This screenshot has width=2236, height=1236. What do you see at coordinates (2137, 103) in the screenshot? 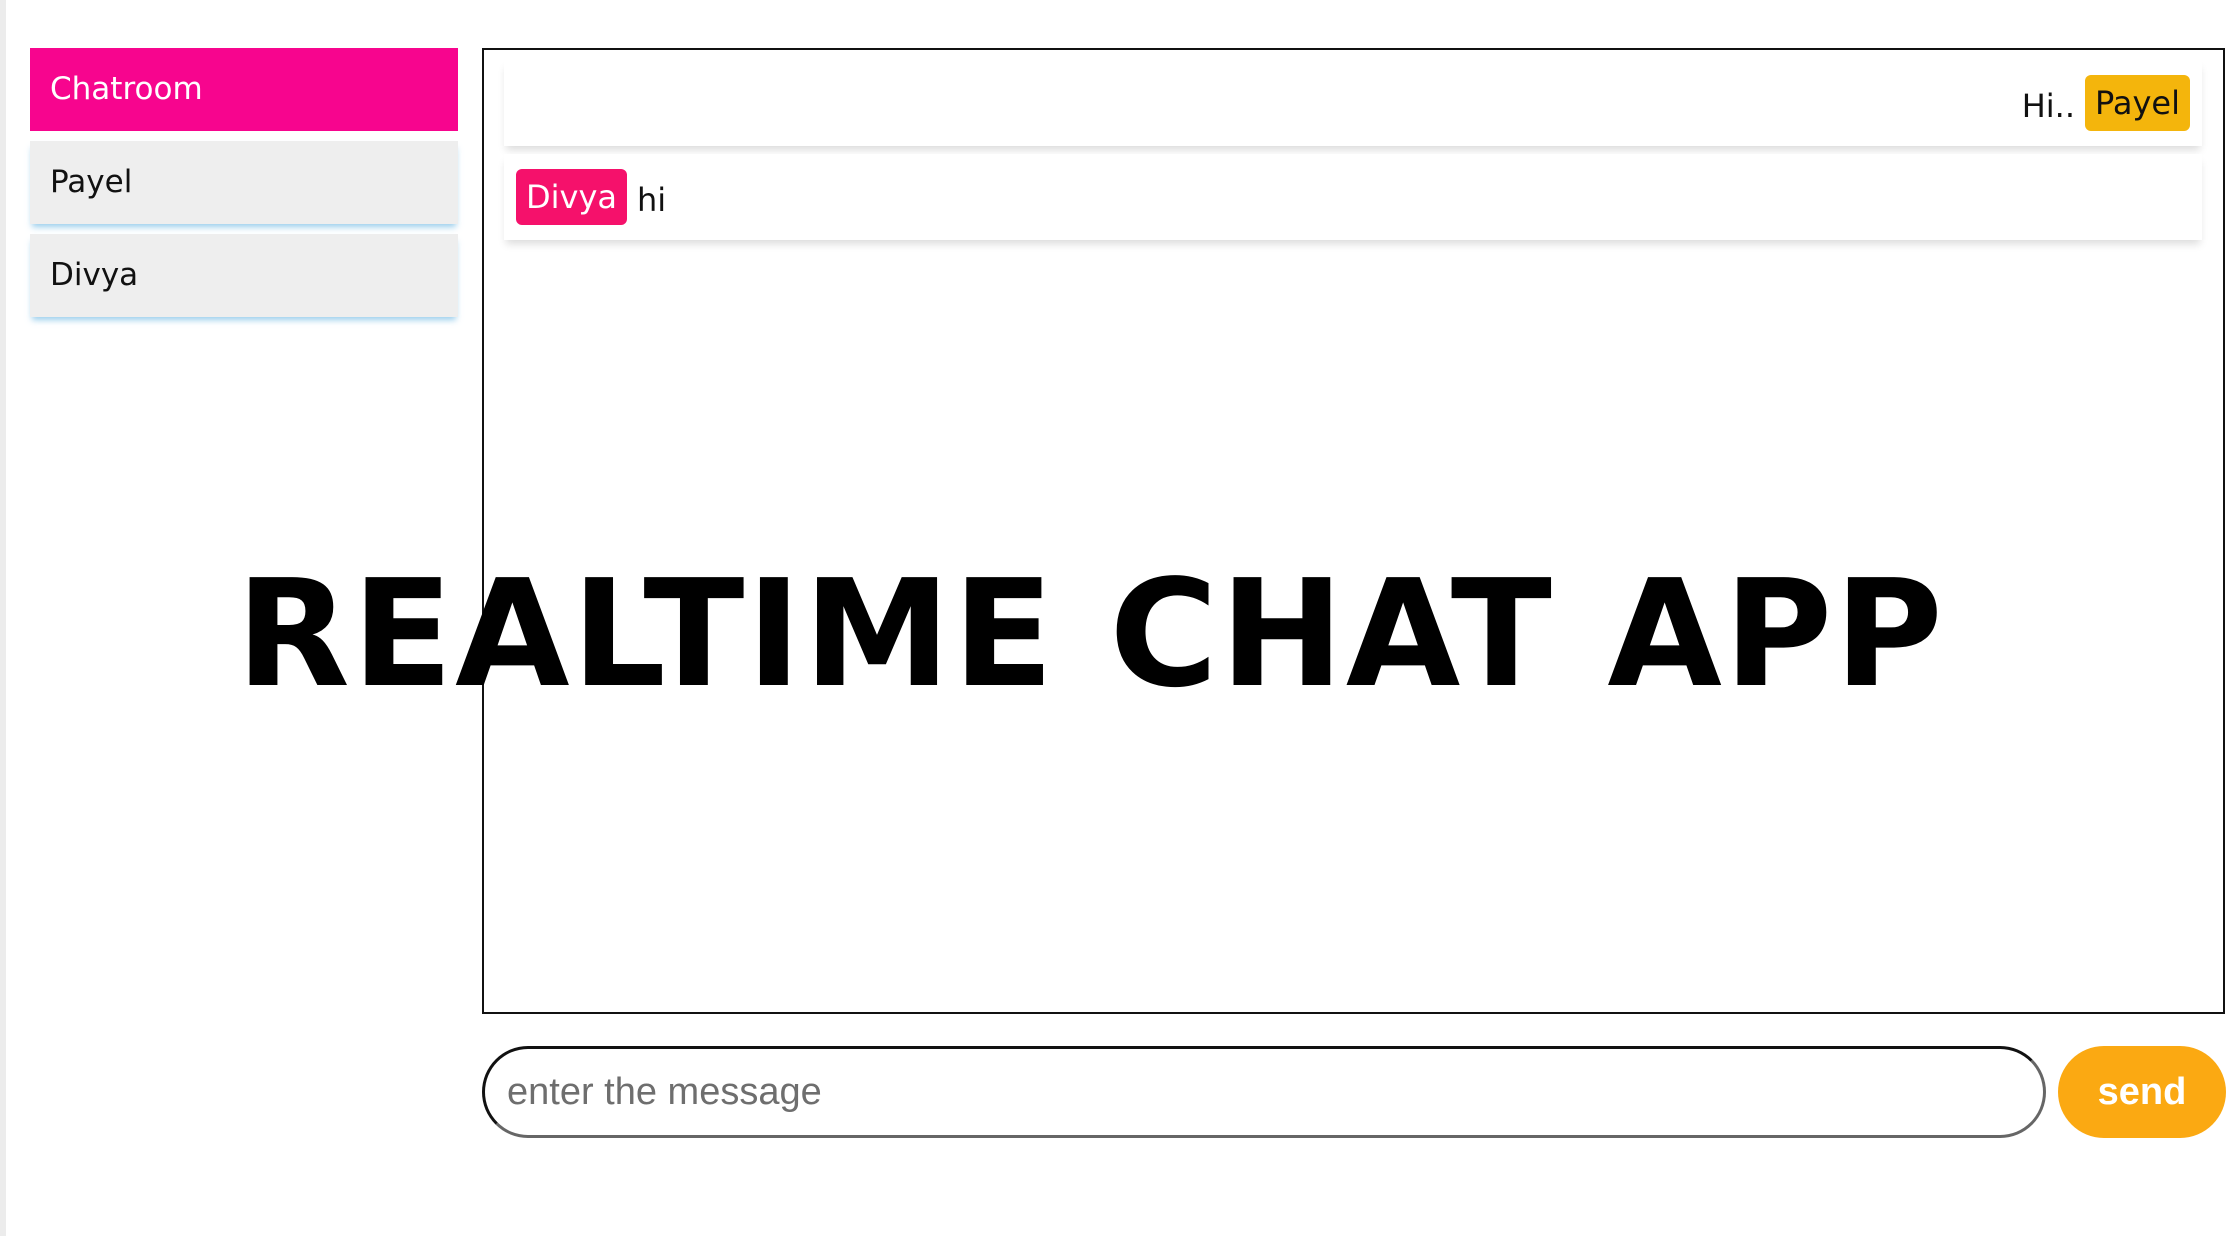
I see `sender-badge-payel: Payel` at bounding box center [2137, 103].